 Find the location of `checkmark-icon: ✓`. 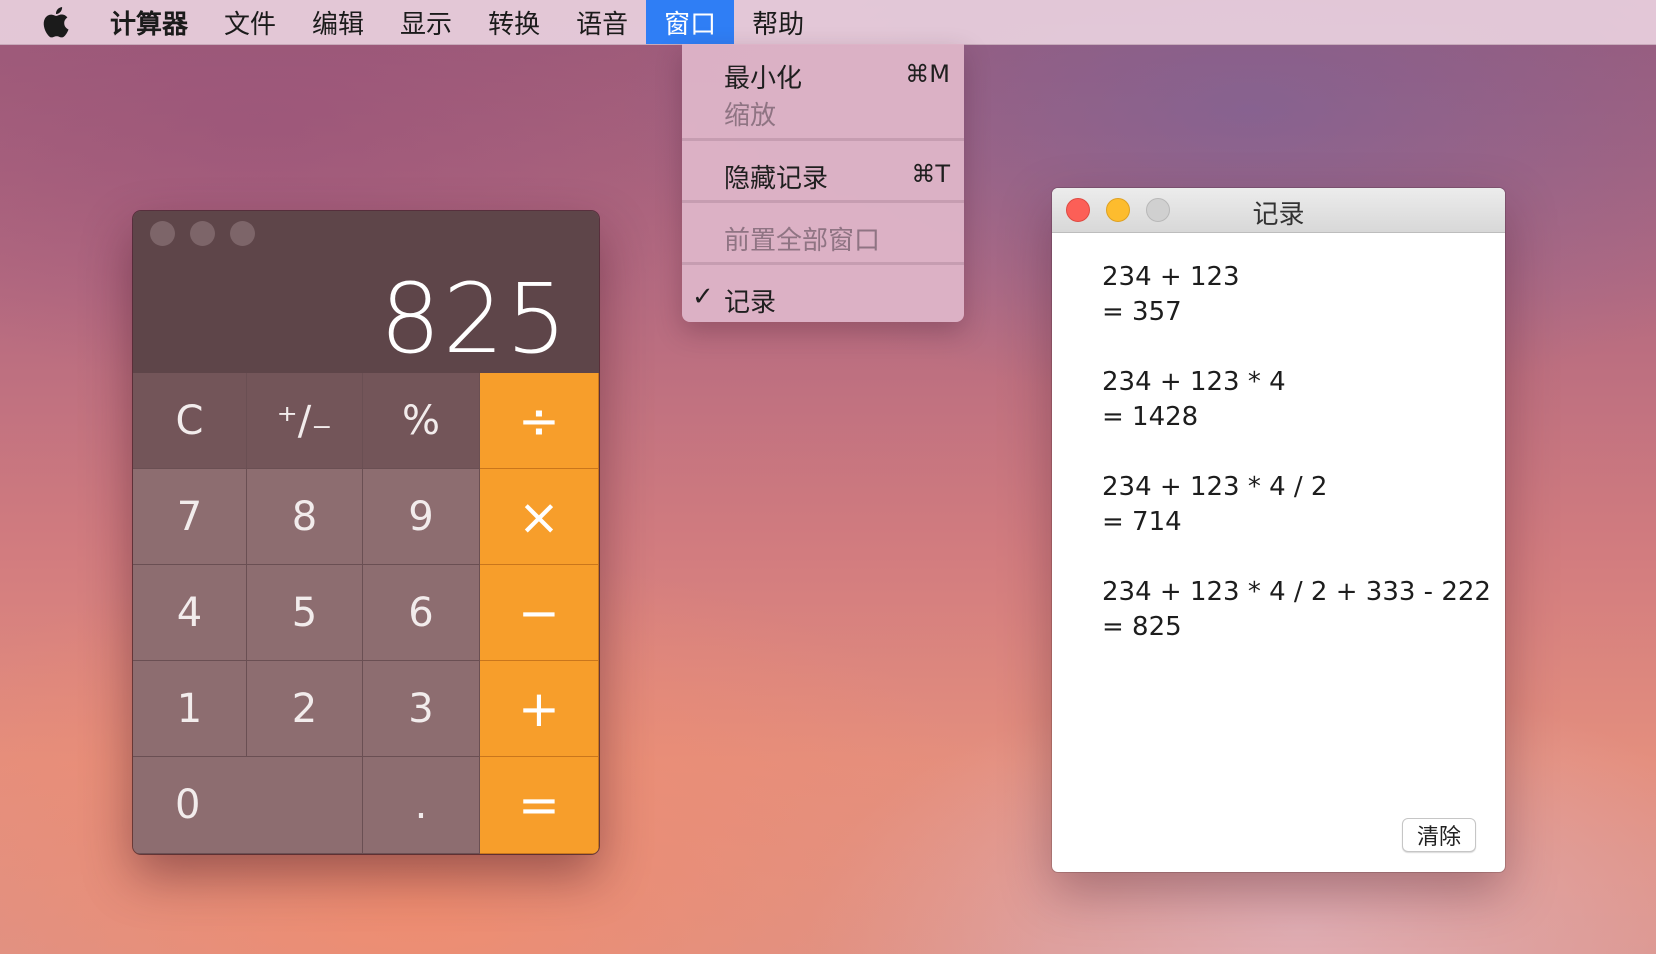

checkmark-icon: ✓ is located at coordinates (703, 297).